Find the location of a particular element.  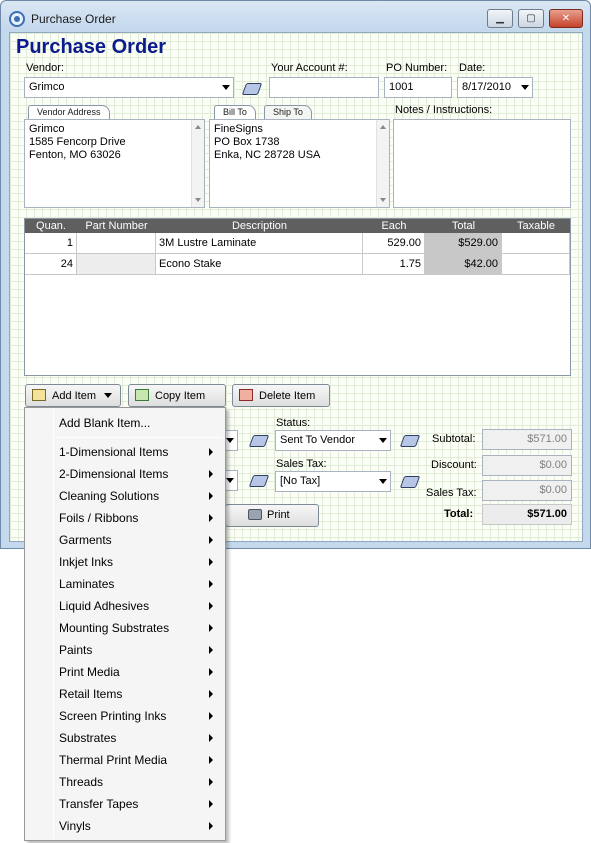

sales-tax-field: $0.00 is located at coordinates (527, 490).